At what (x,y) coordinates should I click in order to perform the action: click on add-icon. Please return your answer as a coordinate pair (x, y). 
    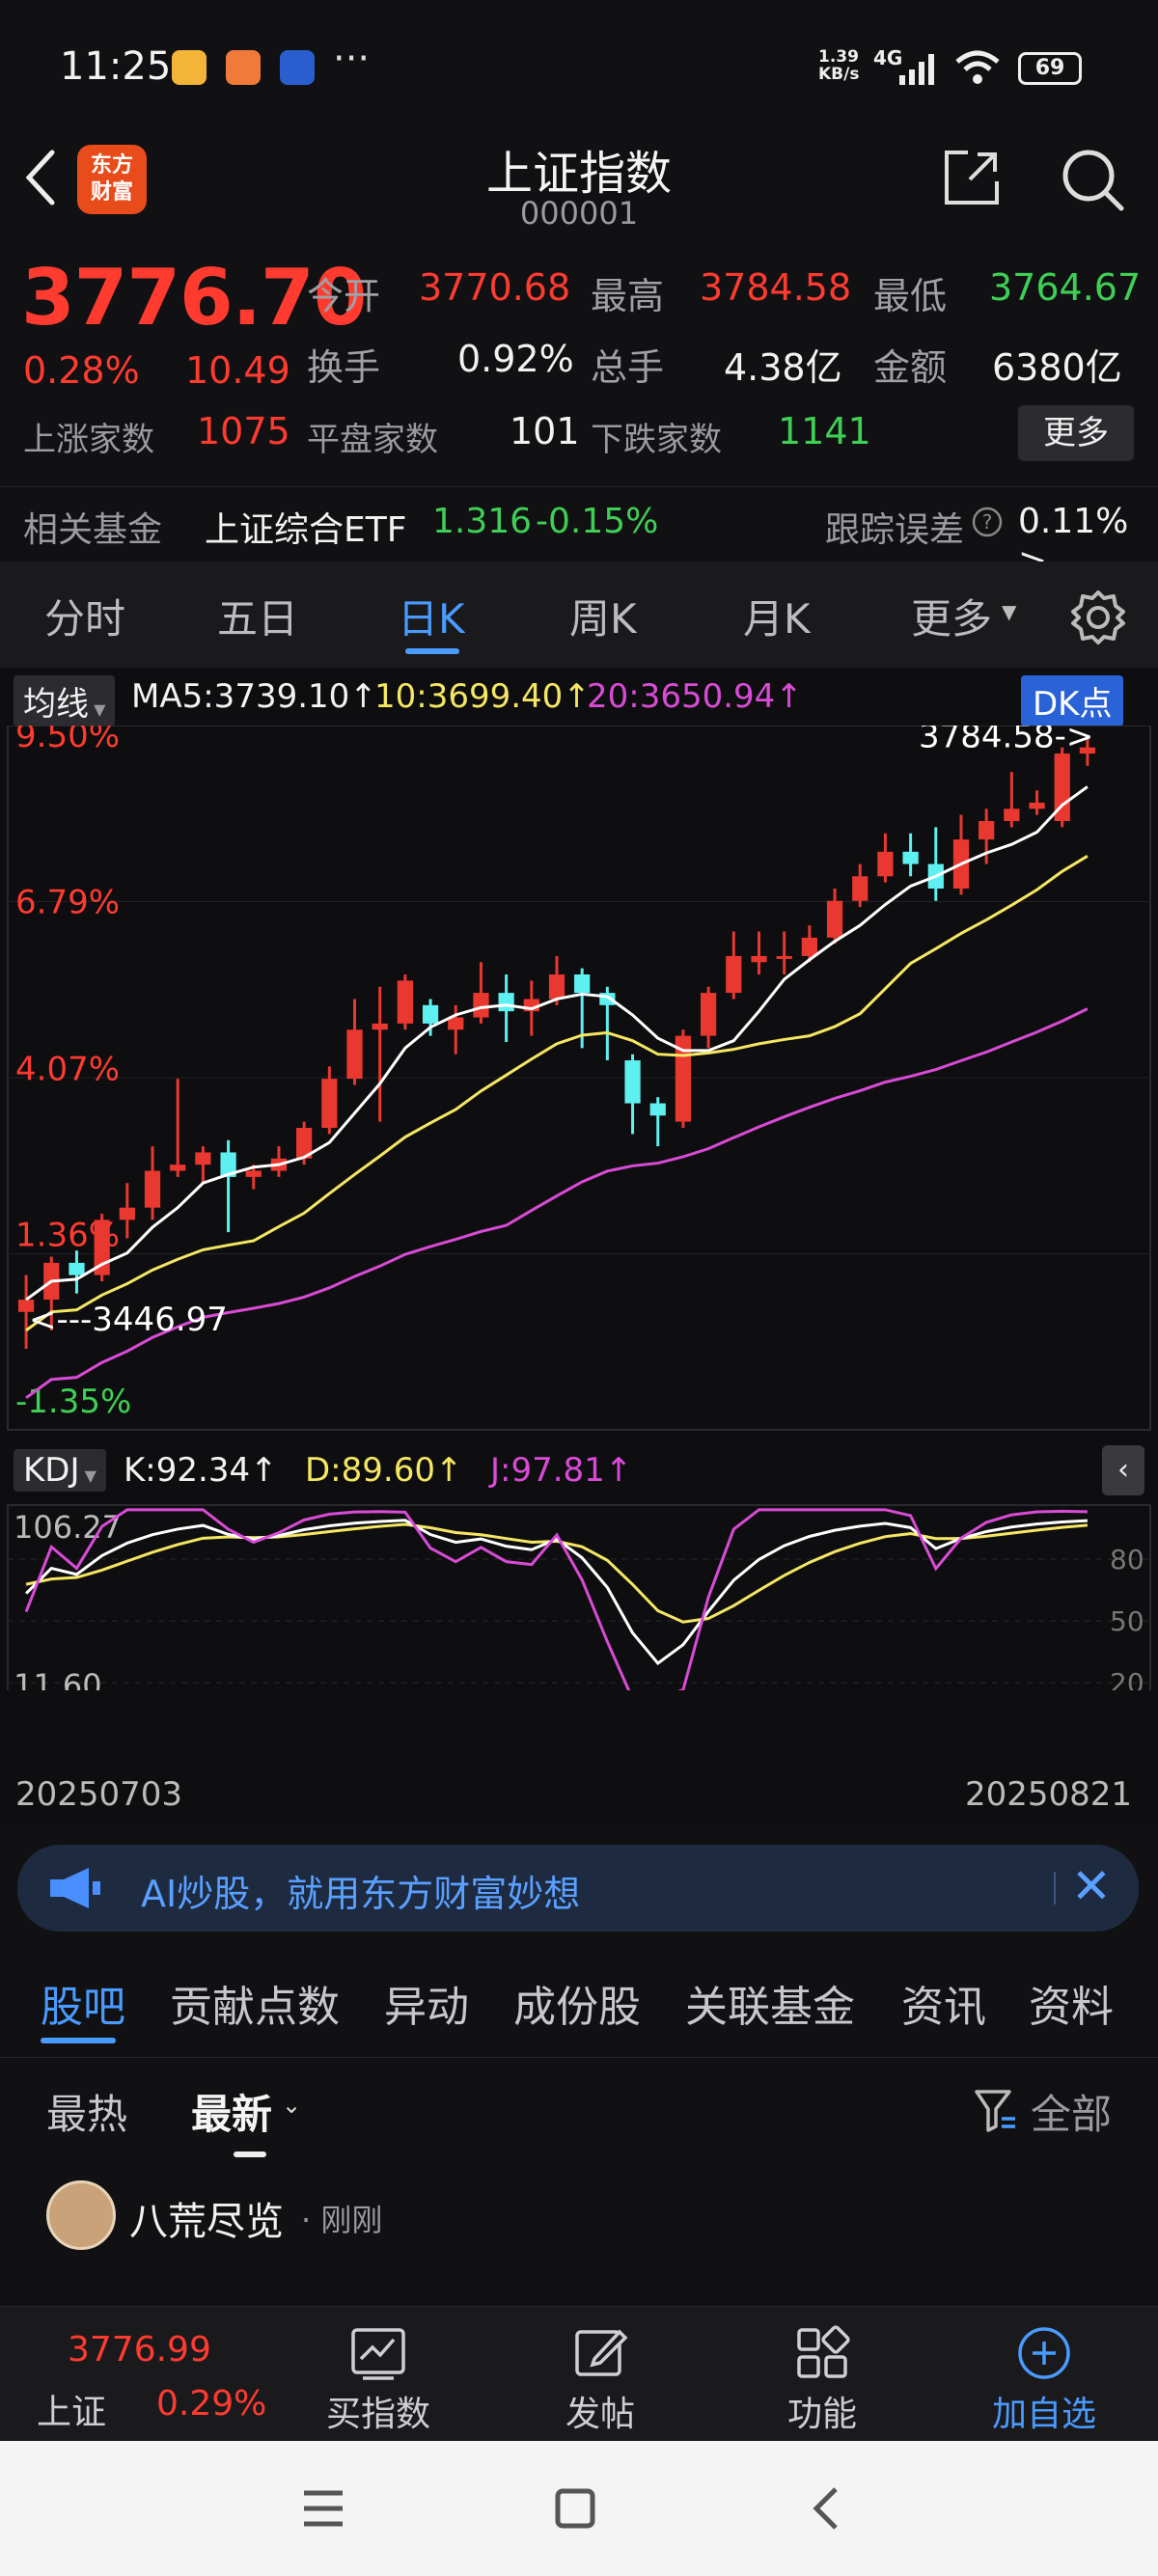
    Looking at the image, I should click on (1044, 2353).